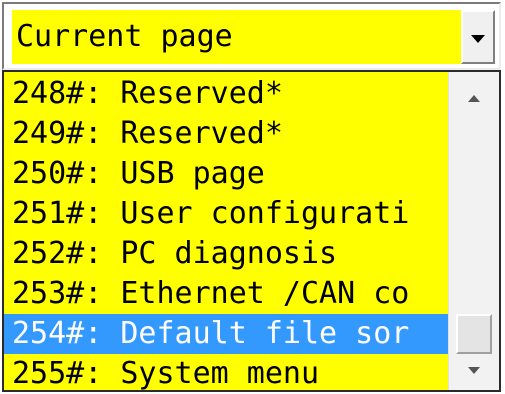 Image resolution: width=505 pixels, height=394 pixels. I want to click on list-item: 251#: User configurati, so click(226, 214).